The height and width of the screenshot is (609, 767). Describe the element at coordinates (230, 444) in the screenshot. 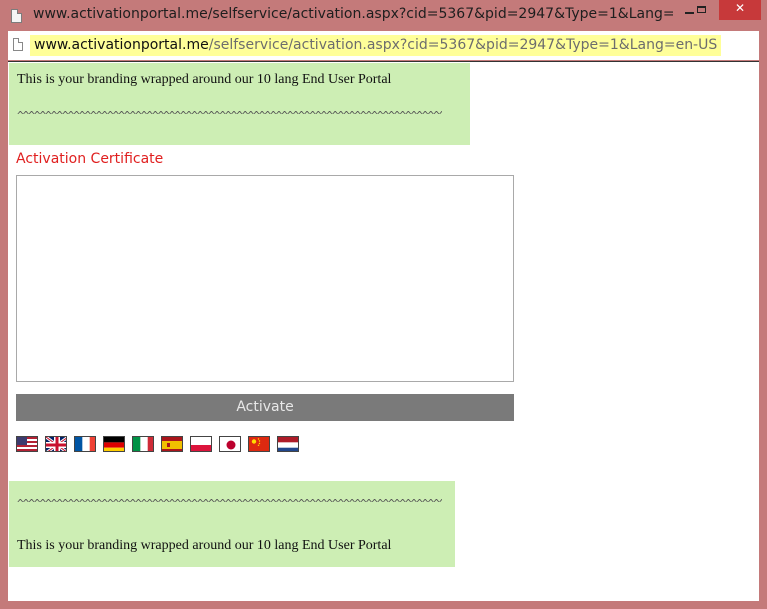

I see `japan-flag-icon` at that location.